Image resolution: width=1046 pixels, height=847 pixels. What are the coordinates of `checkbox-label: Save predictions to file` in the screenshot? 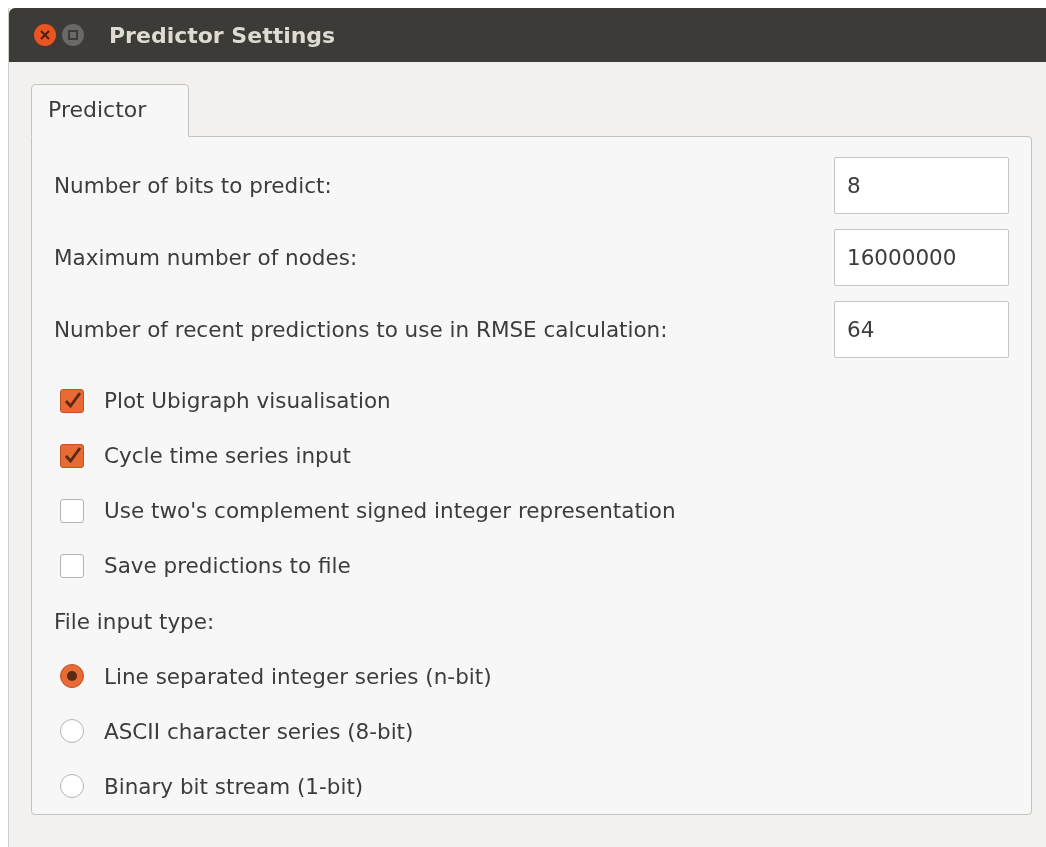 It's located at (227, 566).